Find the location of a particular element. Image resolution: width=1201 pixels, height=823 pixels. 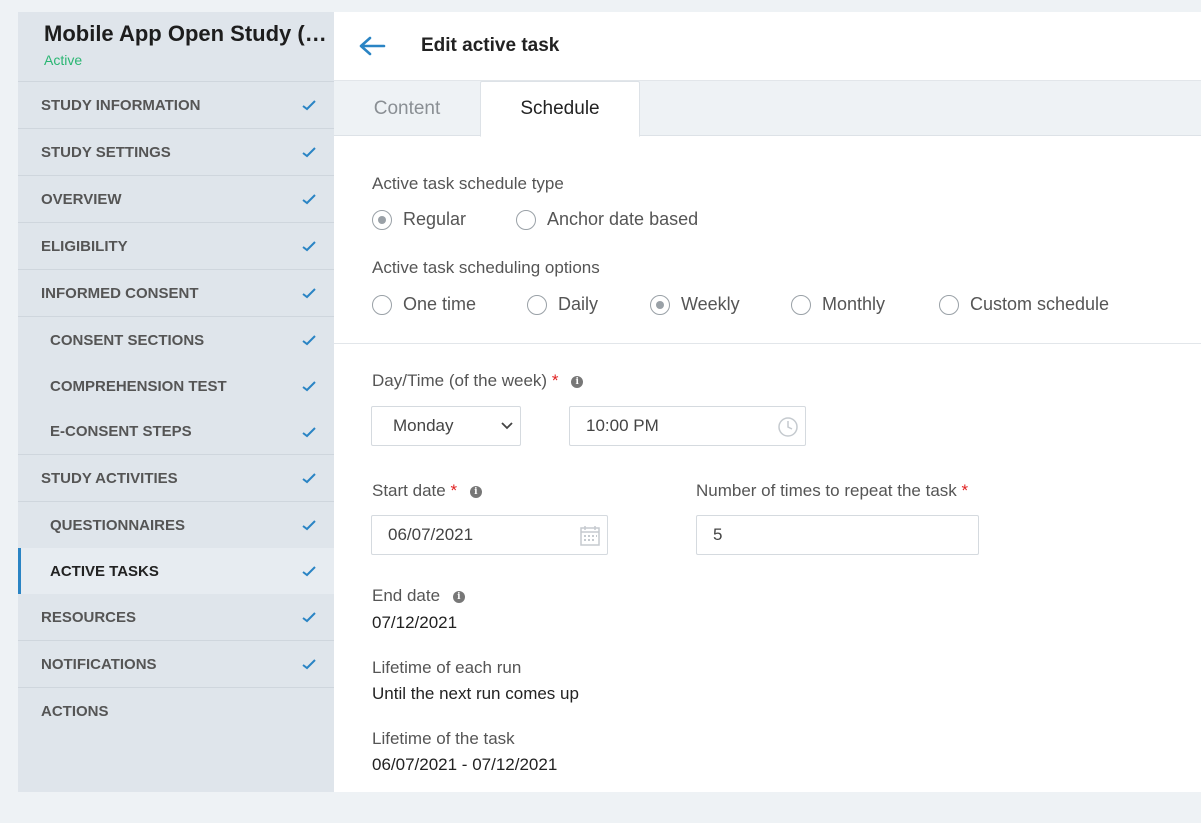

study-status: Active is located at coordinates (63, 60).